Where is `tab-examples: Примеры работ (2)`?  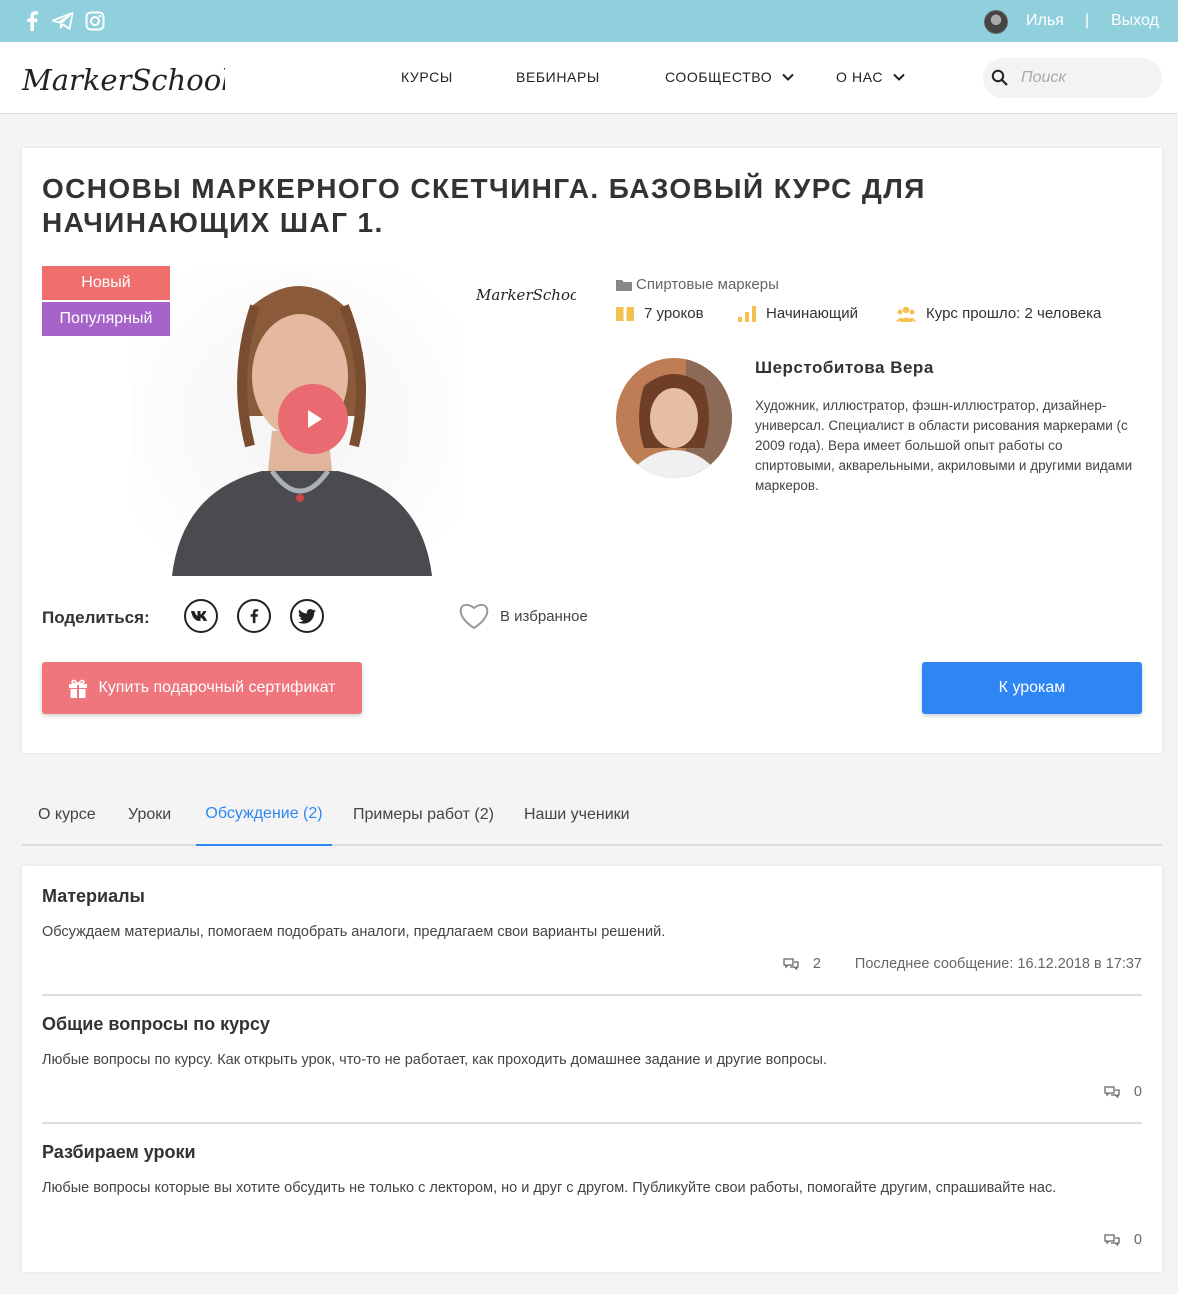
tab-examples: Примеры работ (2) is located at coordinates (423, 815).